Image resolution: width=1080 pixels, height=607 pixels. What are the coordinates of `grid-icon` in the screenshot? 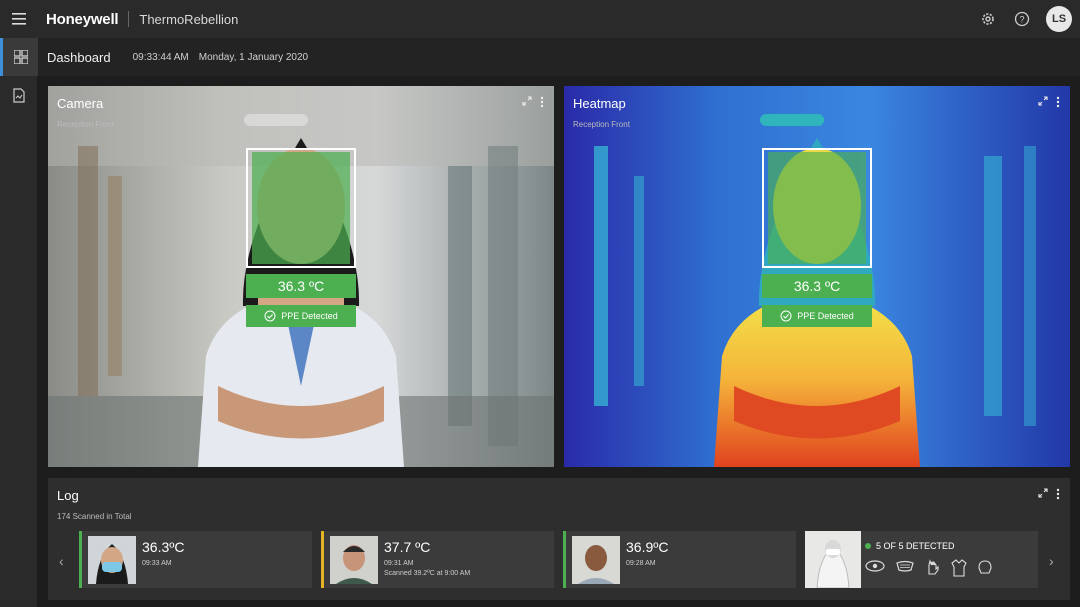 It's located at (20, 57).